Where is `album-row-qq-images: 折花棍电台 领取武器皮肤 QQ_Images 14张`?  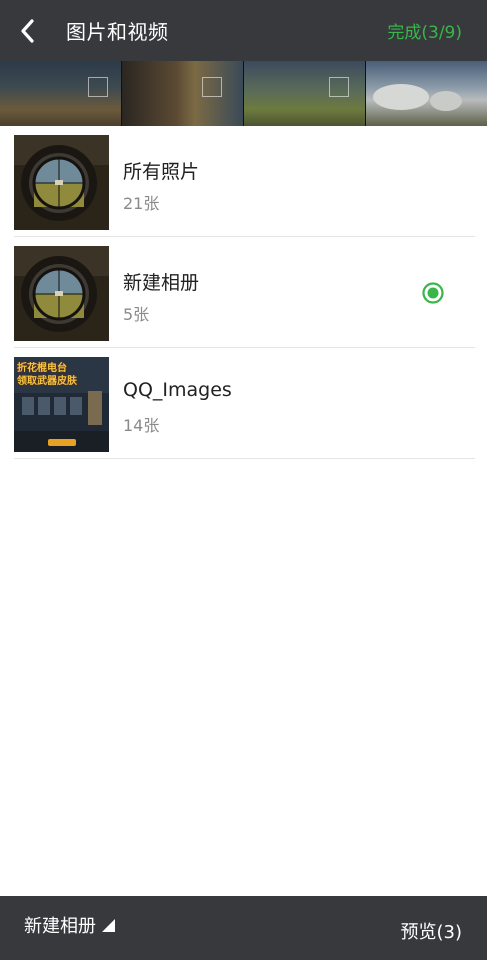
album-row-qq-images: 折花棍电台 领取武器皮肤 QQ_Images 14张 is located at coordinates (243, 403).